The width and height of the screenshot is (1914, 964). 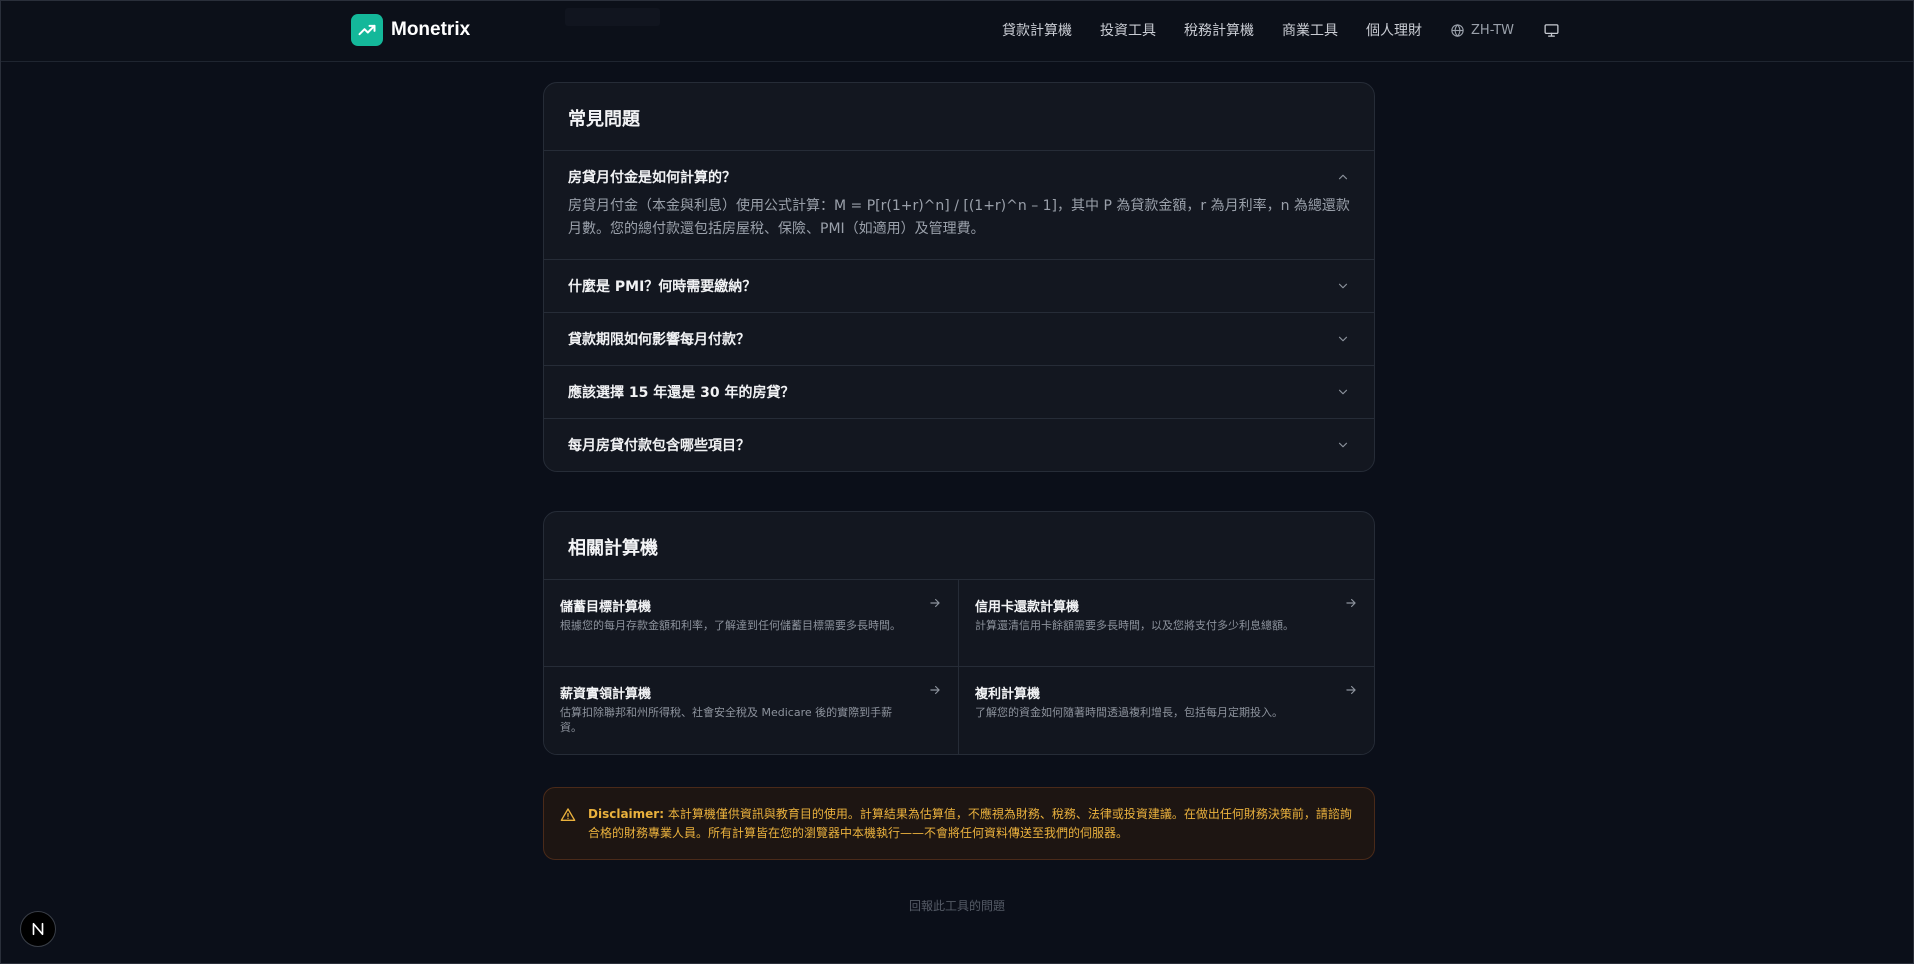 I want to click on chevron-up-icon, so click(x=1343, y=177).